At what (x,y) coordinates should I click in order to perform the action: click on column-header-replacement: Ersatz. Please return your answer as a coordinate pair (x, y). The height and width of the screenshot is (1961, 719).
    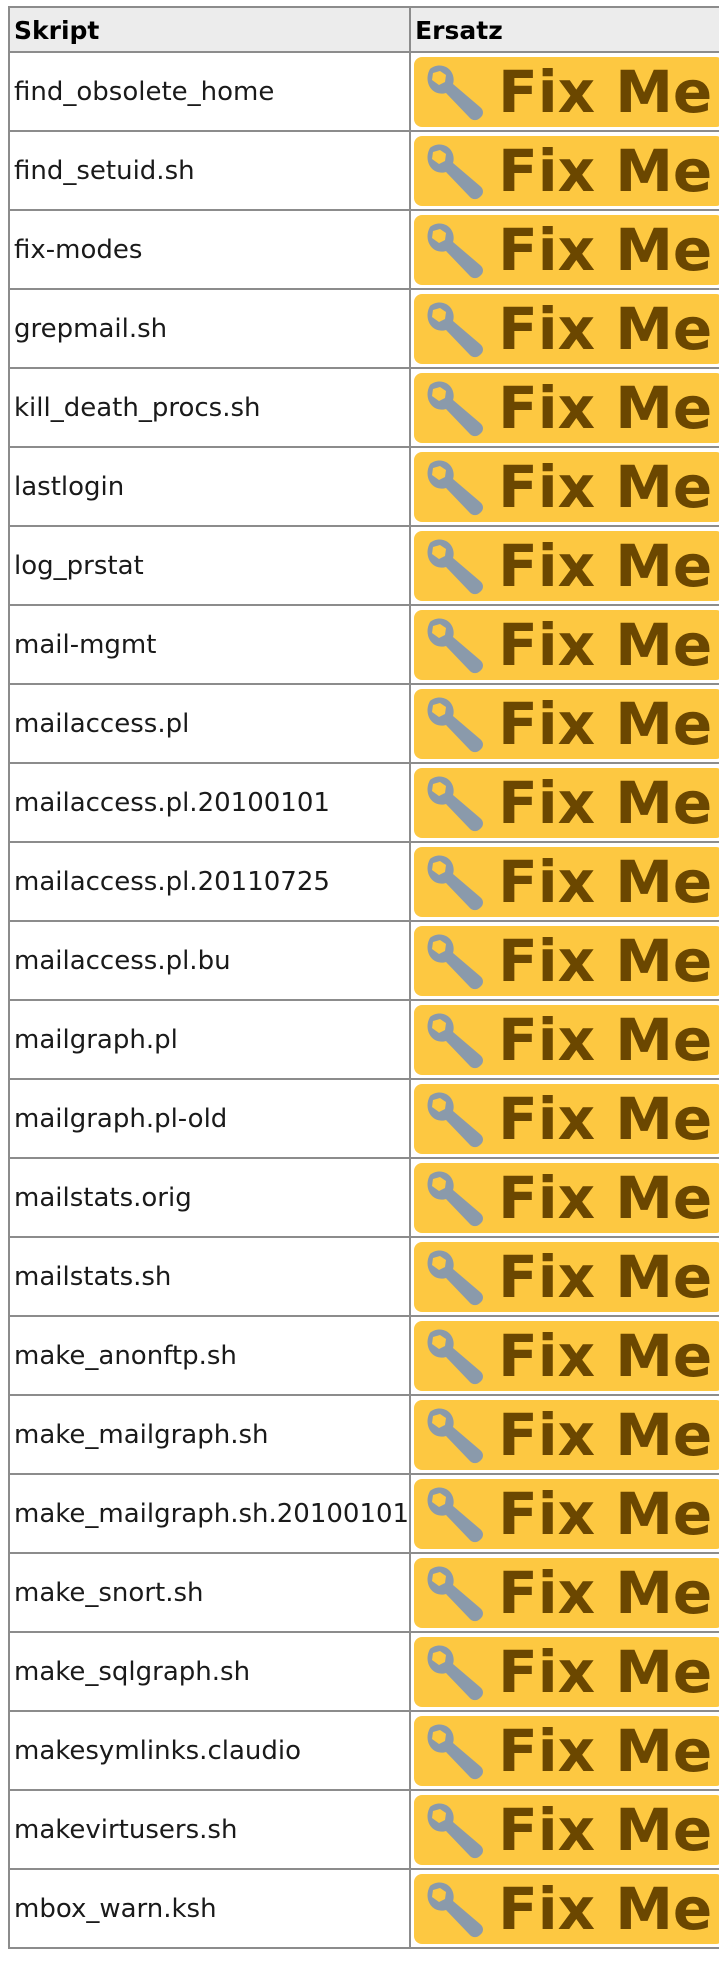
    Looking at the image, I should click on (564, 29).